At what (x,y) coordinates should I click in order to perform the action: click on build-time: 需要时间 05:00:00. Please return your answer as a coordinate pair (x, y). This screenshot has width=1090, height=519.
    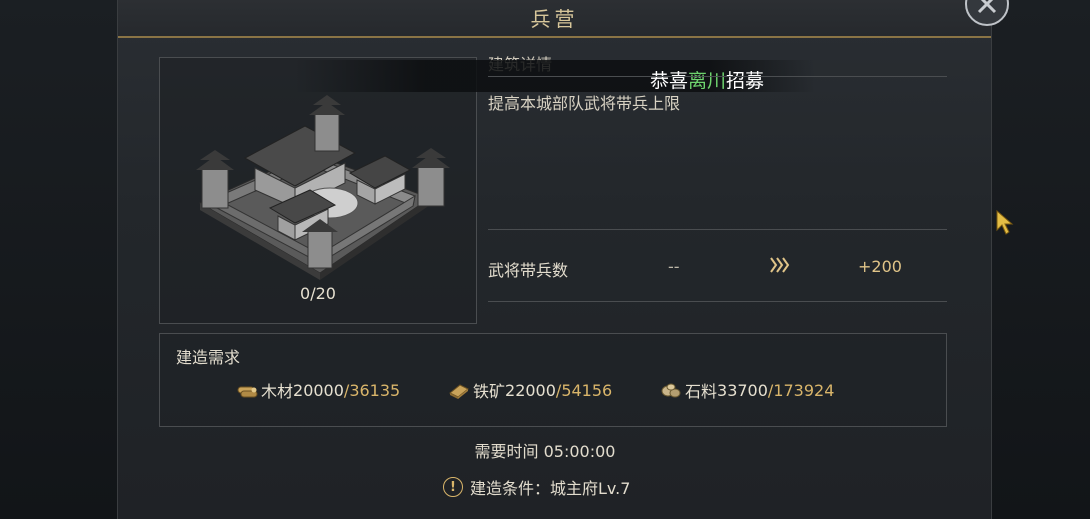
    Looking at the image, I should click on (545, 450).